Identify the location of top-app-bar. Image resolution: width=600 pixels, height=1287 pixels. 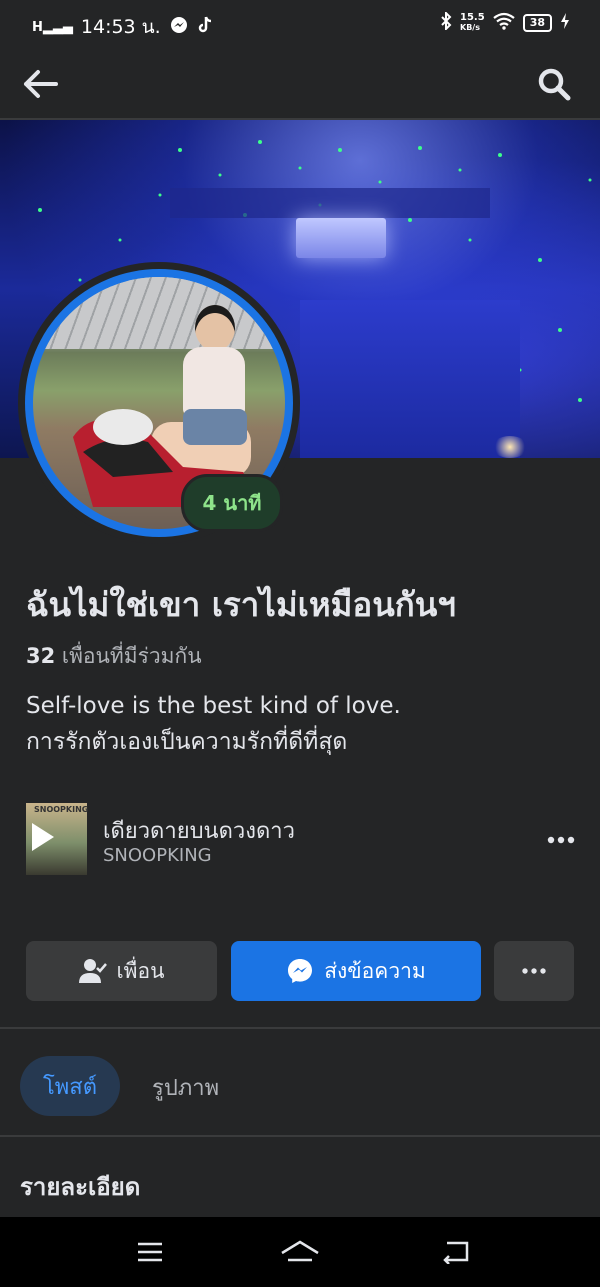
(300, 83).